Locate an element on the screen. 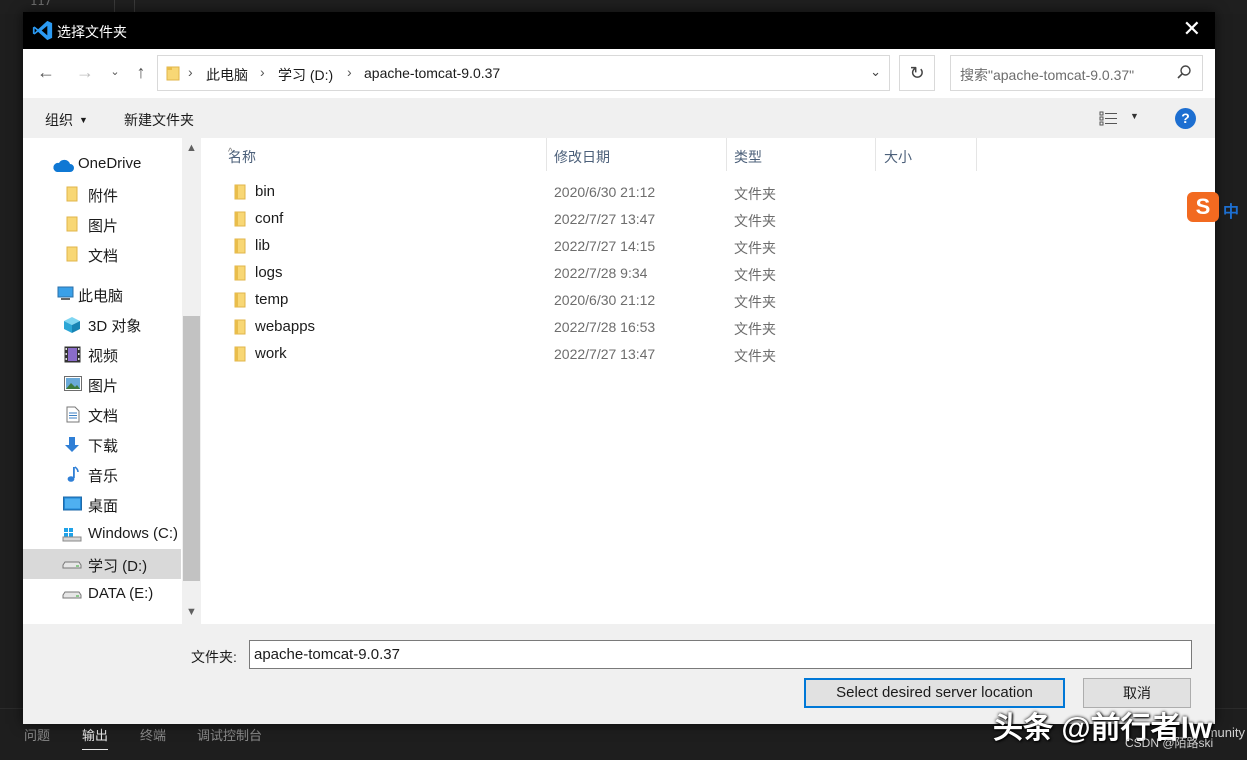  sogou-logo-icon: S is located at coordinates (1203, 207).